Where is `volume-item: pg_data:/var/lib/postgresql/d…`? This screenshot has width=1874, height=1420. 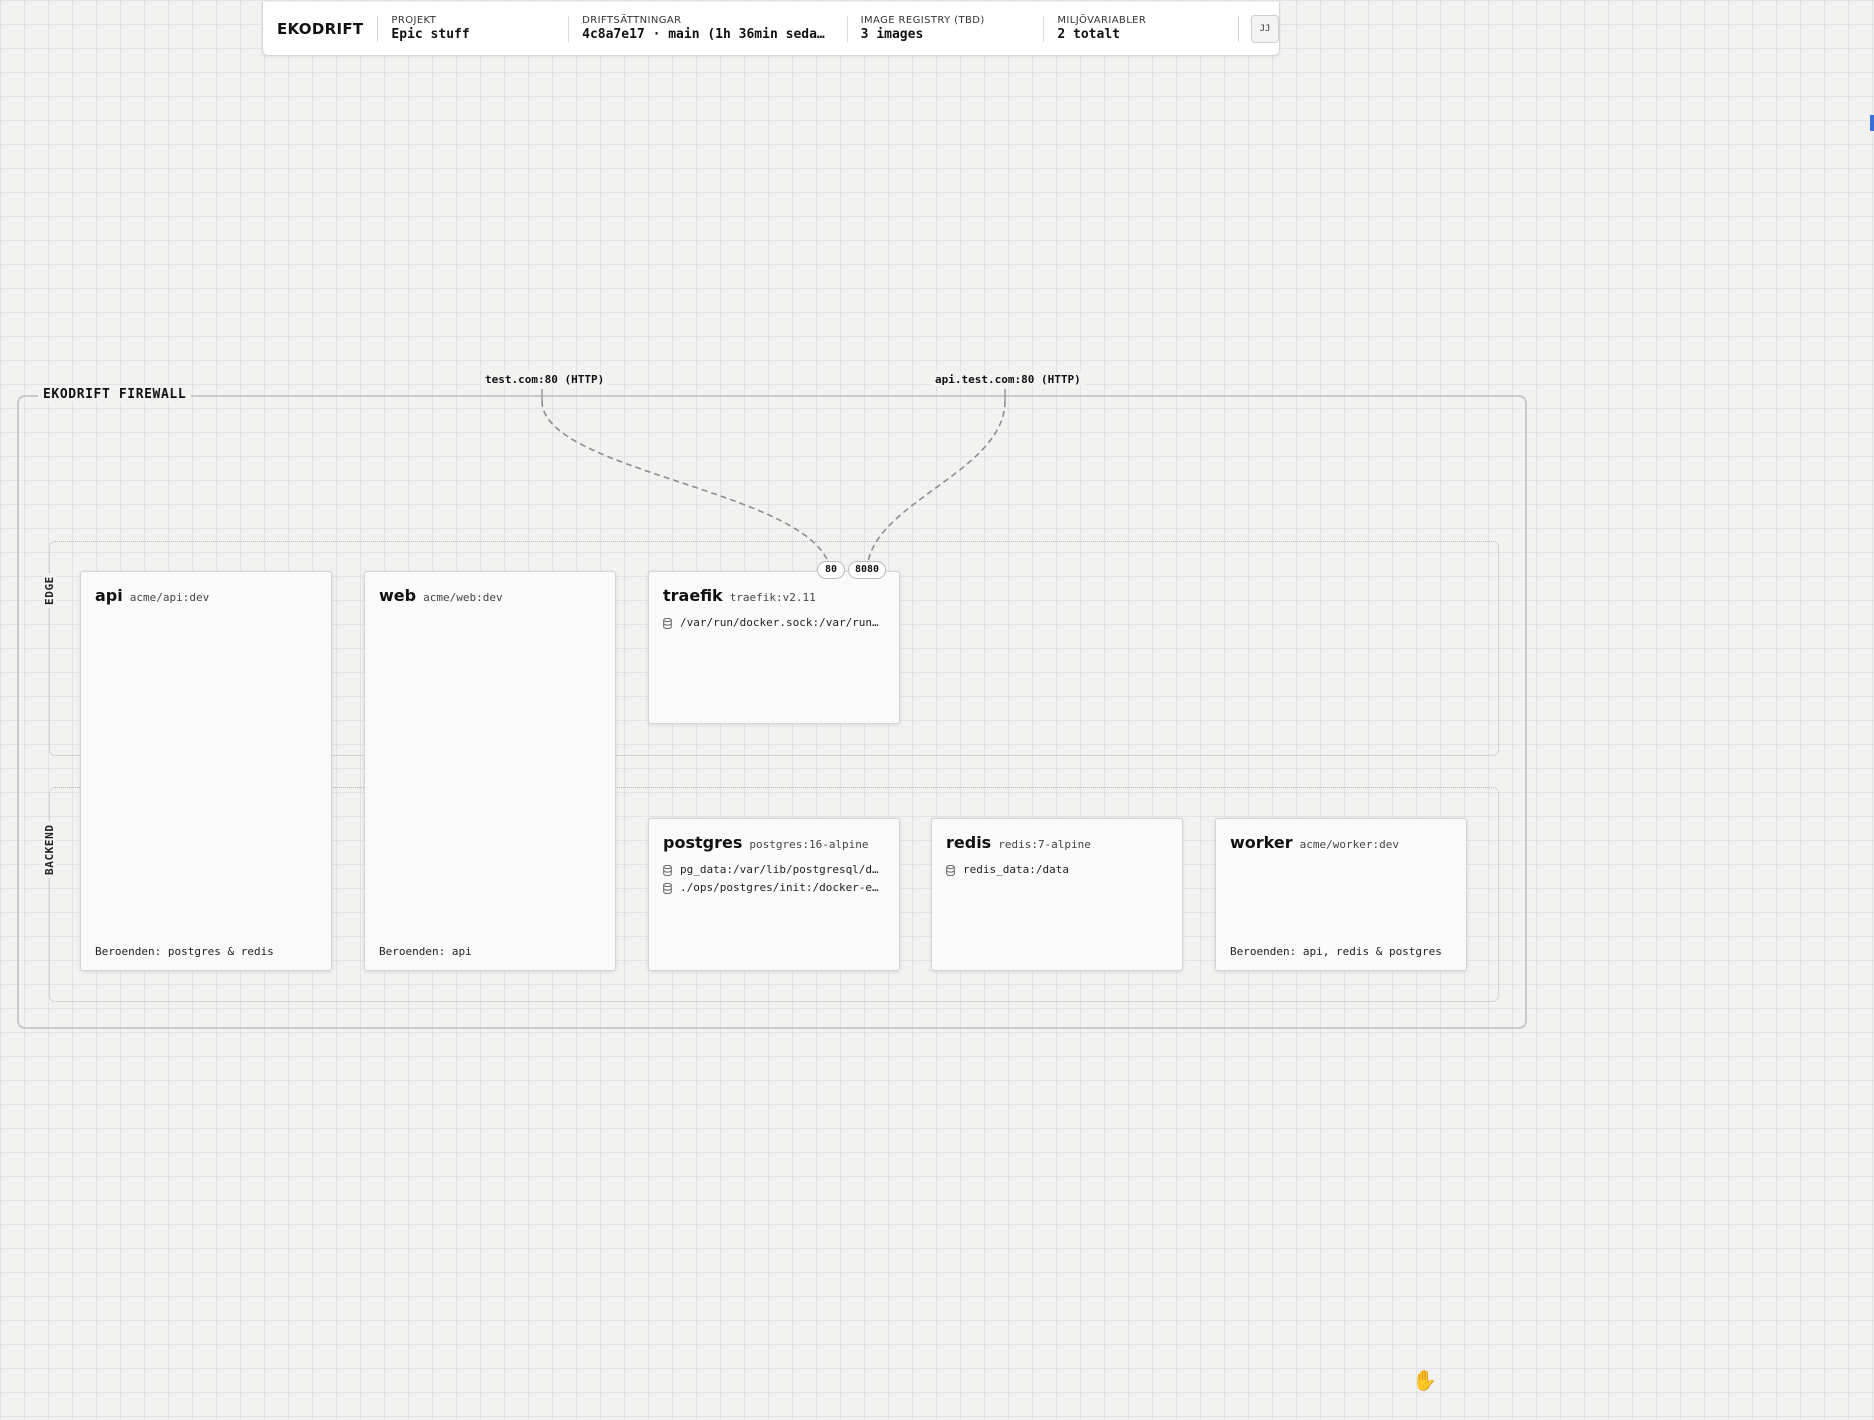 volume-item: pg_data:/var/lib/postgresql/d… is located at coordinates (776, 870).